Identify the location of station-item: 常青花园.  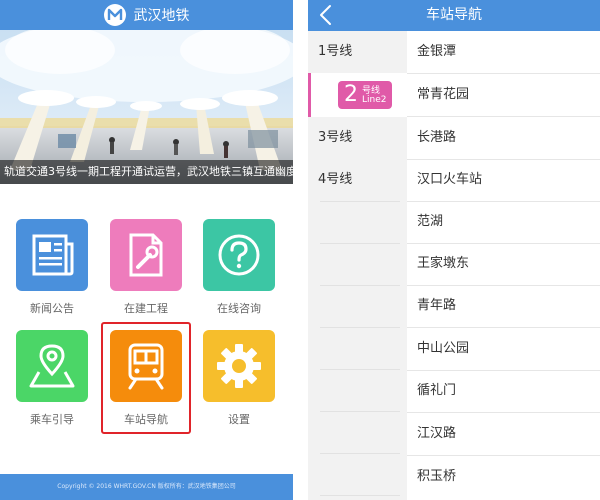
(503, 95).